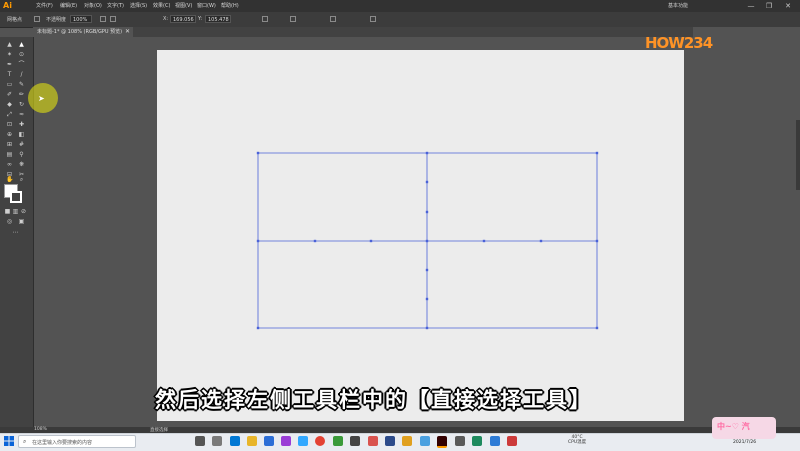 The width and height of the screenshot is (800, 451). I want to click on edge-icon, so click(235, 441).